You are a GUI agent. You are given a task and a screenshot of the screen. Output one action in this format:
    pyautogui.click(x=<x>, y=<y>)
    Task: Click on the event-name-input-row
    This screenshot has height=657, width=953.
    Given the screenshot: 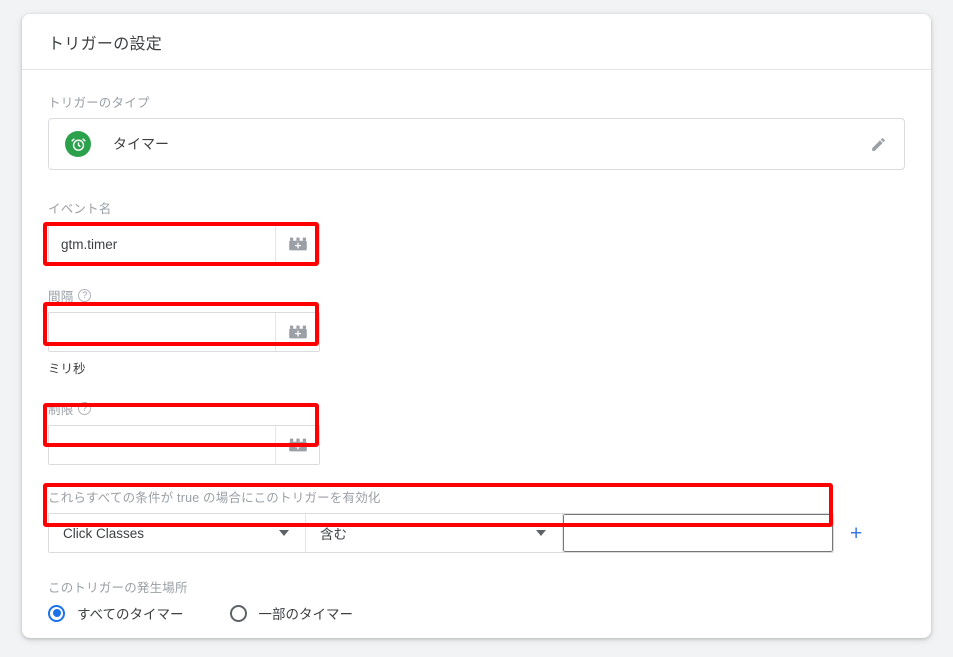 What is the action you would take?
    pyautogui.click(x=184, y=244)
    